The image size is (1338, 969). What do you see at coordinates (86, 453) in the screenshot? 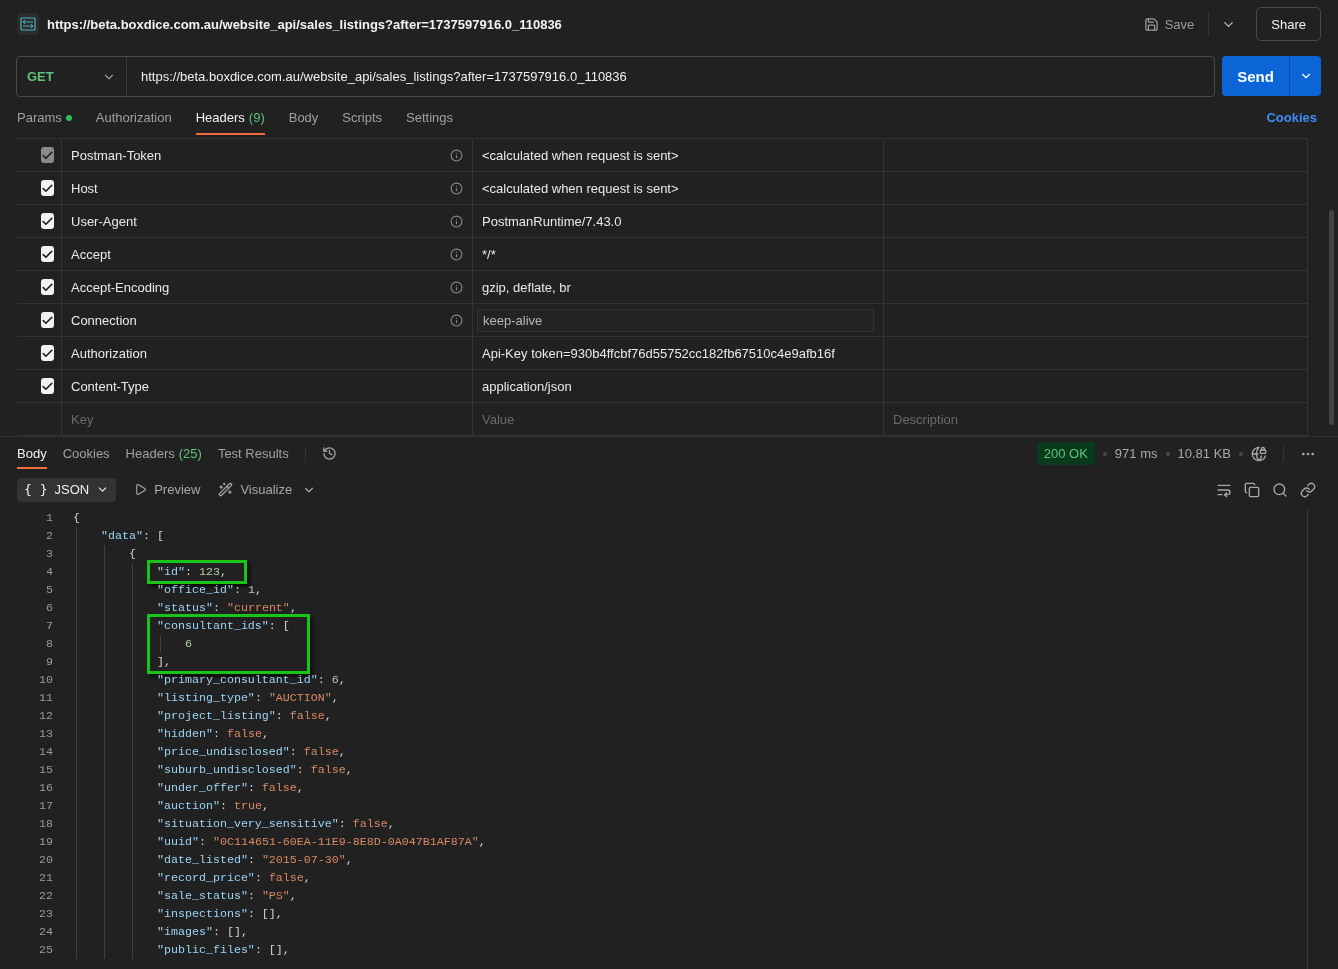
I see `response-tab: Cookies` at bounding box center [86, 453].